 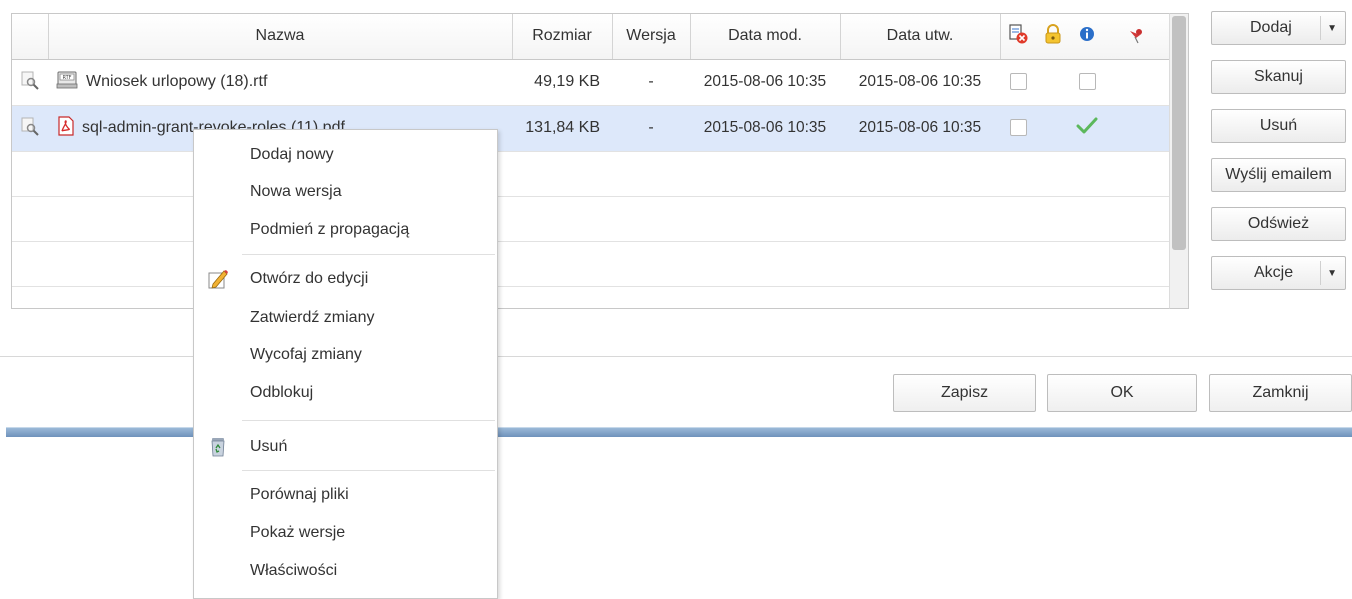 What do you see at coordinates (1053, 33) in the screenshot?
I see `padlock-icon` at bounding box center [1053, 33].